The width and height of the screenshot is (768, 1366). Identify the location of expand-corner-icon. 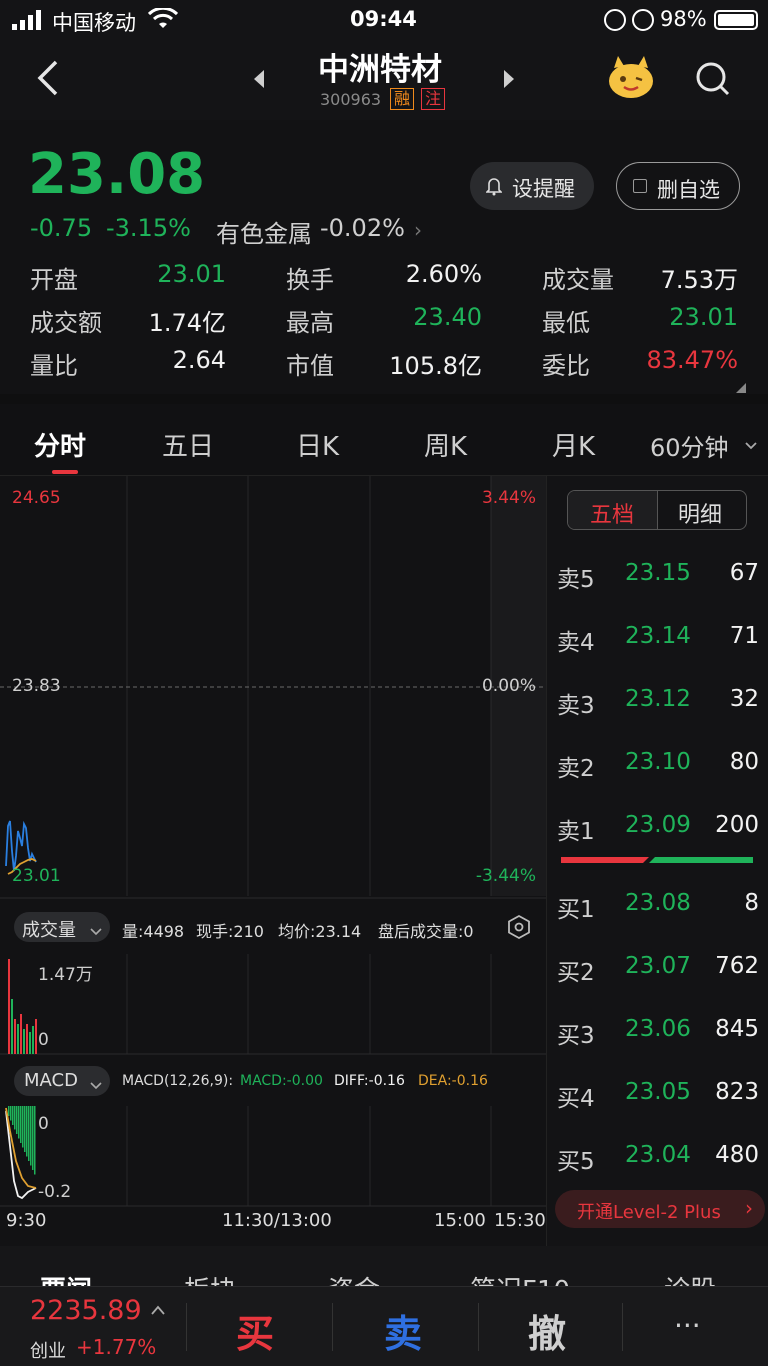
(741, 387).